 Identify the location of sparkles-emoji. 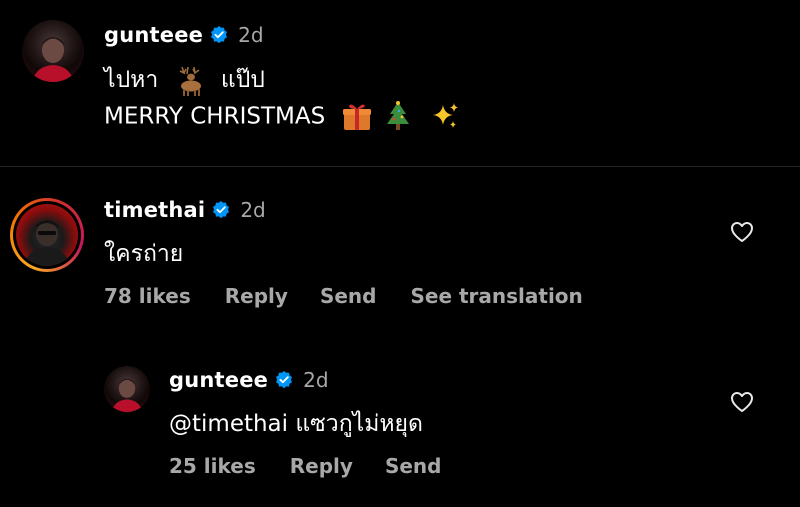
(446, 115).